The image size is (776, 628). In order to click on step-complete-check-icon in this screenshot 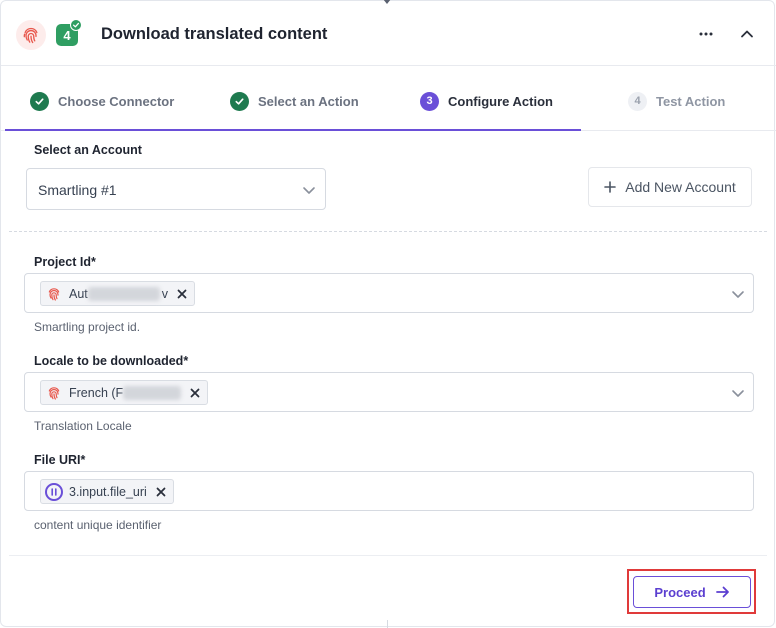, I will do `click(76, 25)`.